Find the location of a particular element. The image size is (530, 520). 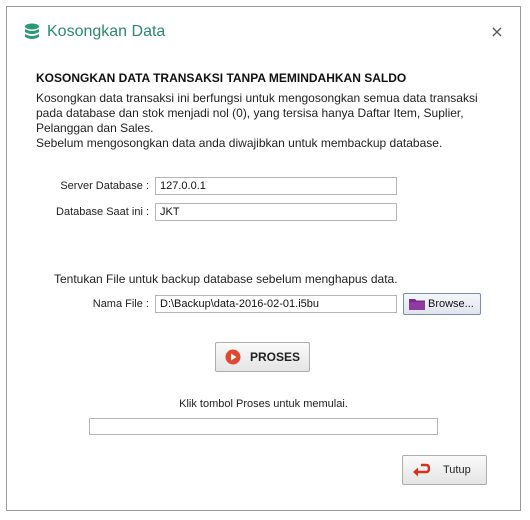

current-database-input is located at coordinates (276, 212).